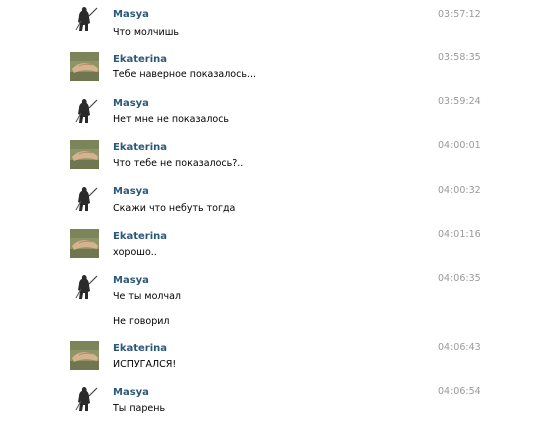 The width and height of the screenshot is (548, 424). What do you see at coordinates (174, 208) in the screenshot?
I see `message-text: Скажи что небуть тогда` at bounding box center [174, 208].